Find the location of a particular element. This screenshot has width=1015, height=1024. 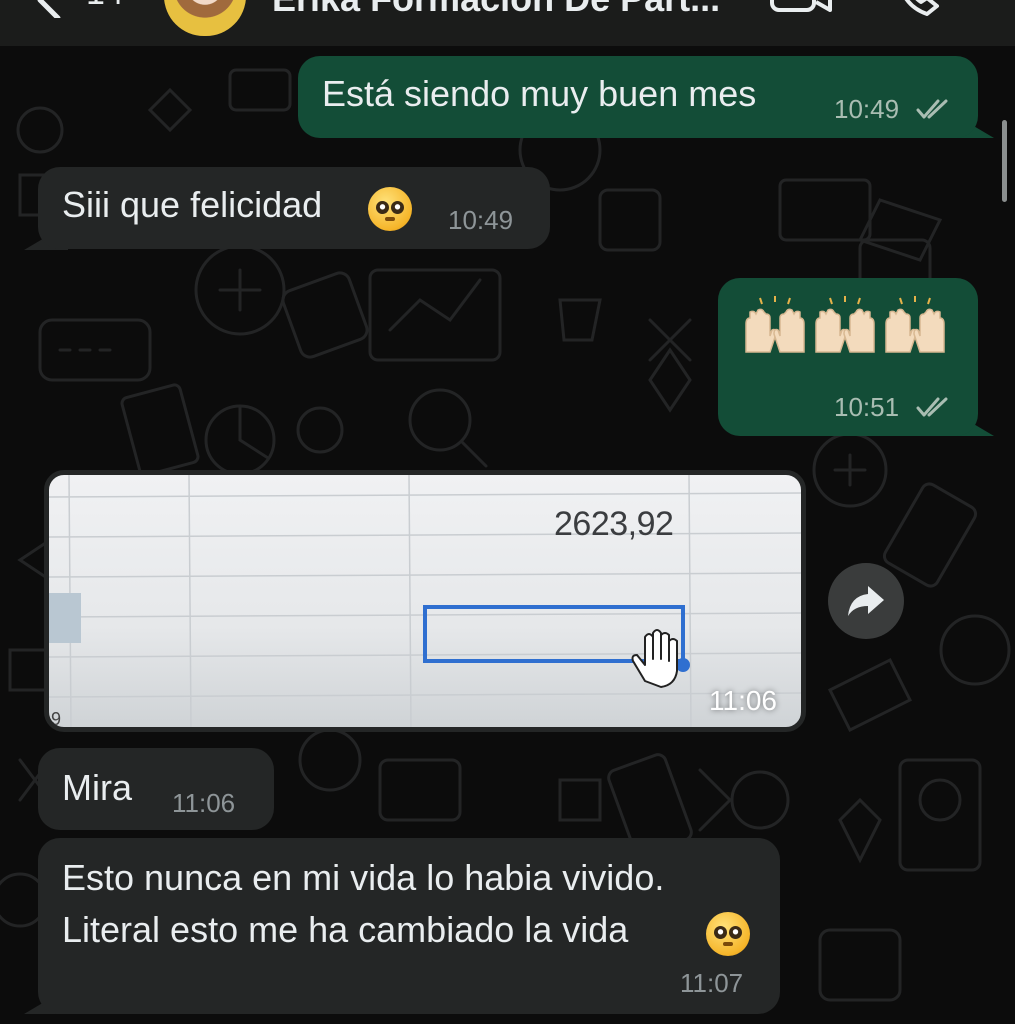

message-text: Literal esto me ha cambiado la vida is located at coordinates (345, 929).